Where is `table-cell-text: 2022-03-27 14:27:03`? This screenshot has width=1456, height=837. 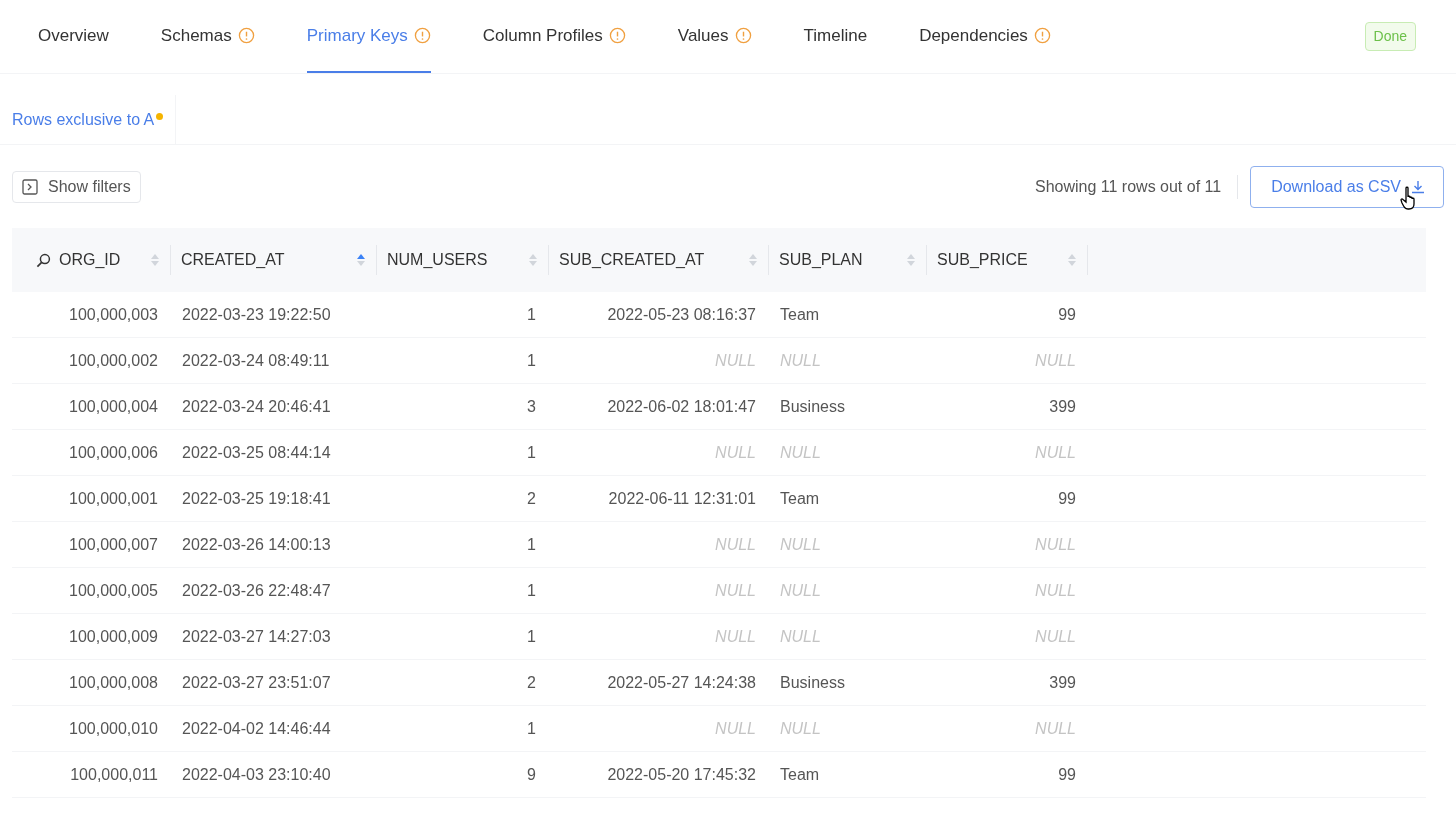
table-cell-text: 2022-03-27 14:27:03 is located at coordinates (256, 636).